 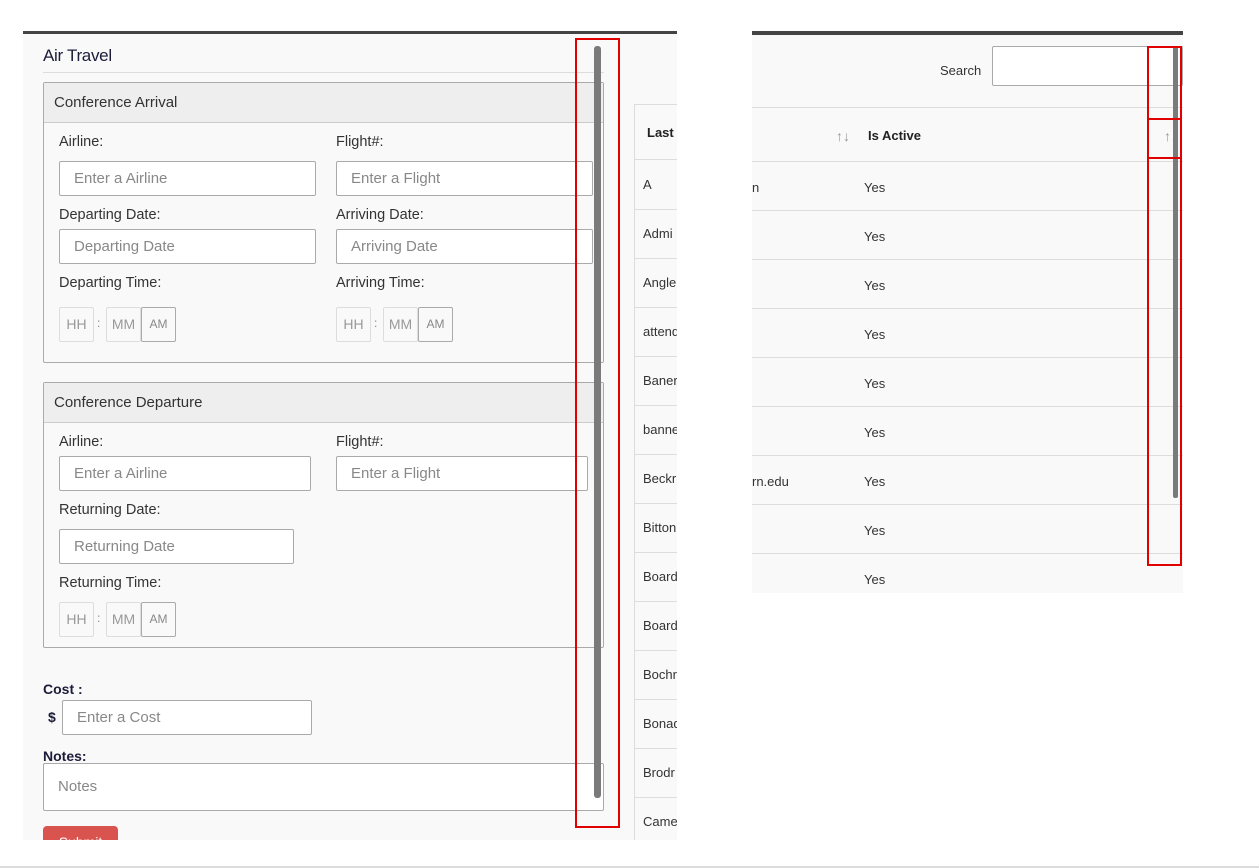 I want to click on returning-date-label: Returning Date:, so click(x=110, y=510).